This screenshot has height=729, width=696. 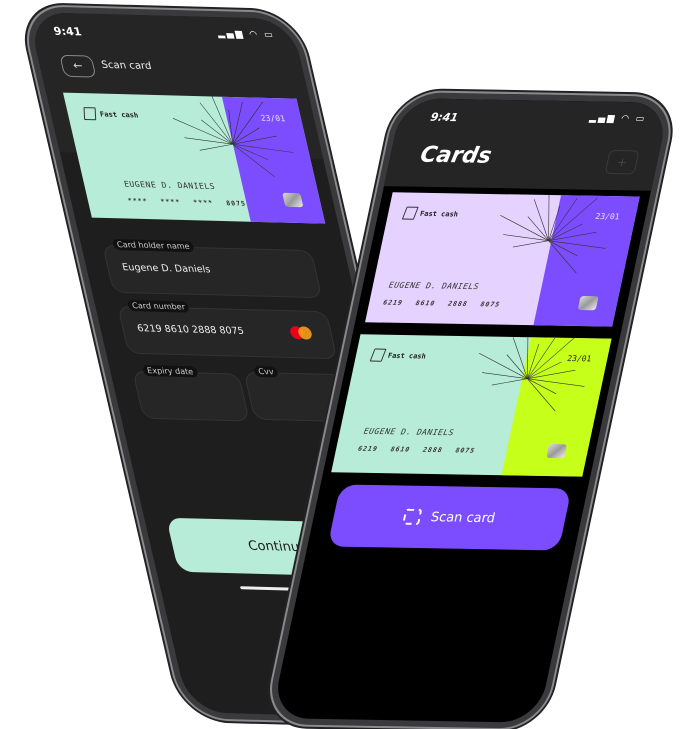 What do you see at coordinates (463, 517) in the screenshot?
I see `scan-card-label: Scan card` at bounding box center [463, 517].